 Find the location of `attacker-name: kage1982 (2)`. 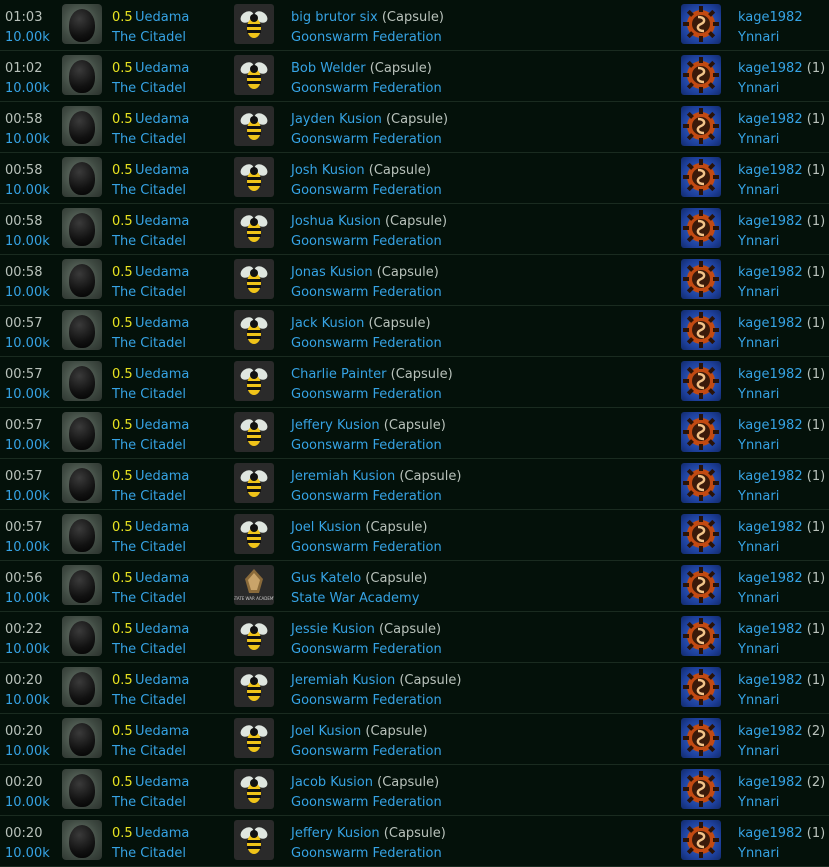

attacker-name: kage1982 (2) is located at coordinates (781, 783).